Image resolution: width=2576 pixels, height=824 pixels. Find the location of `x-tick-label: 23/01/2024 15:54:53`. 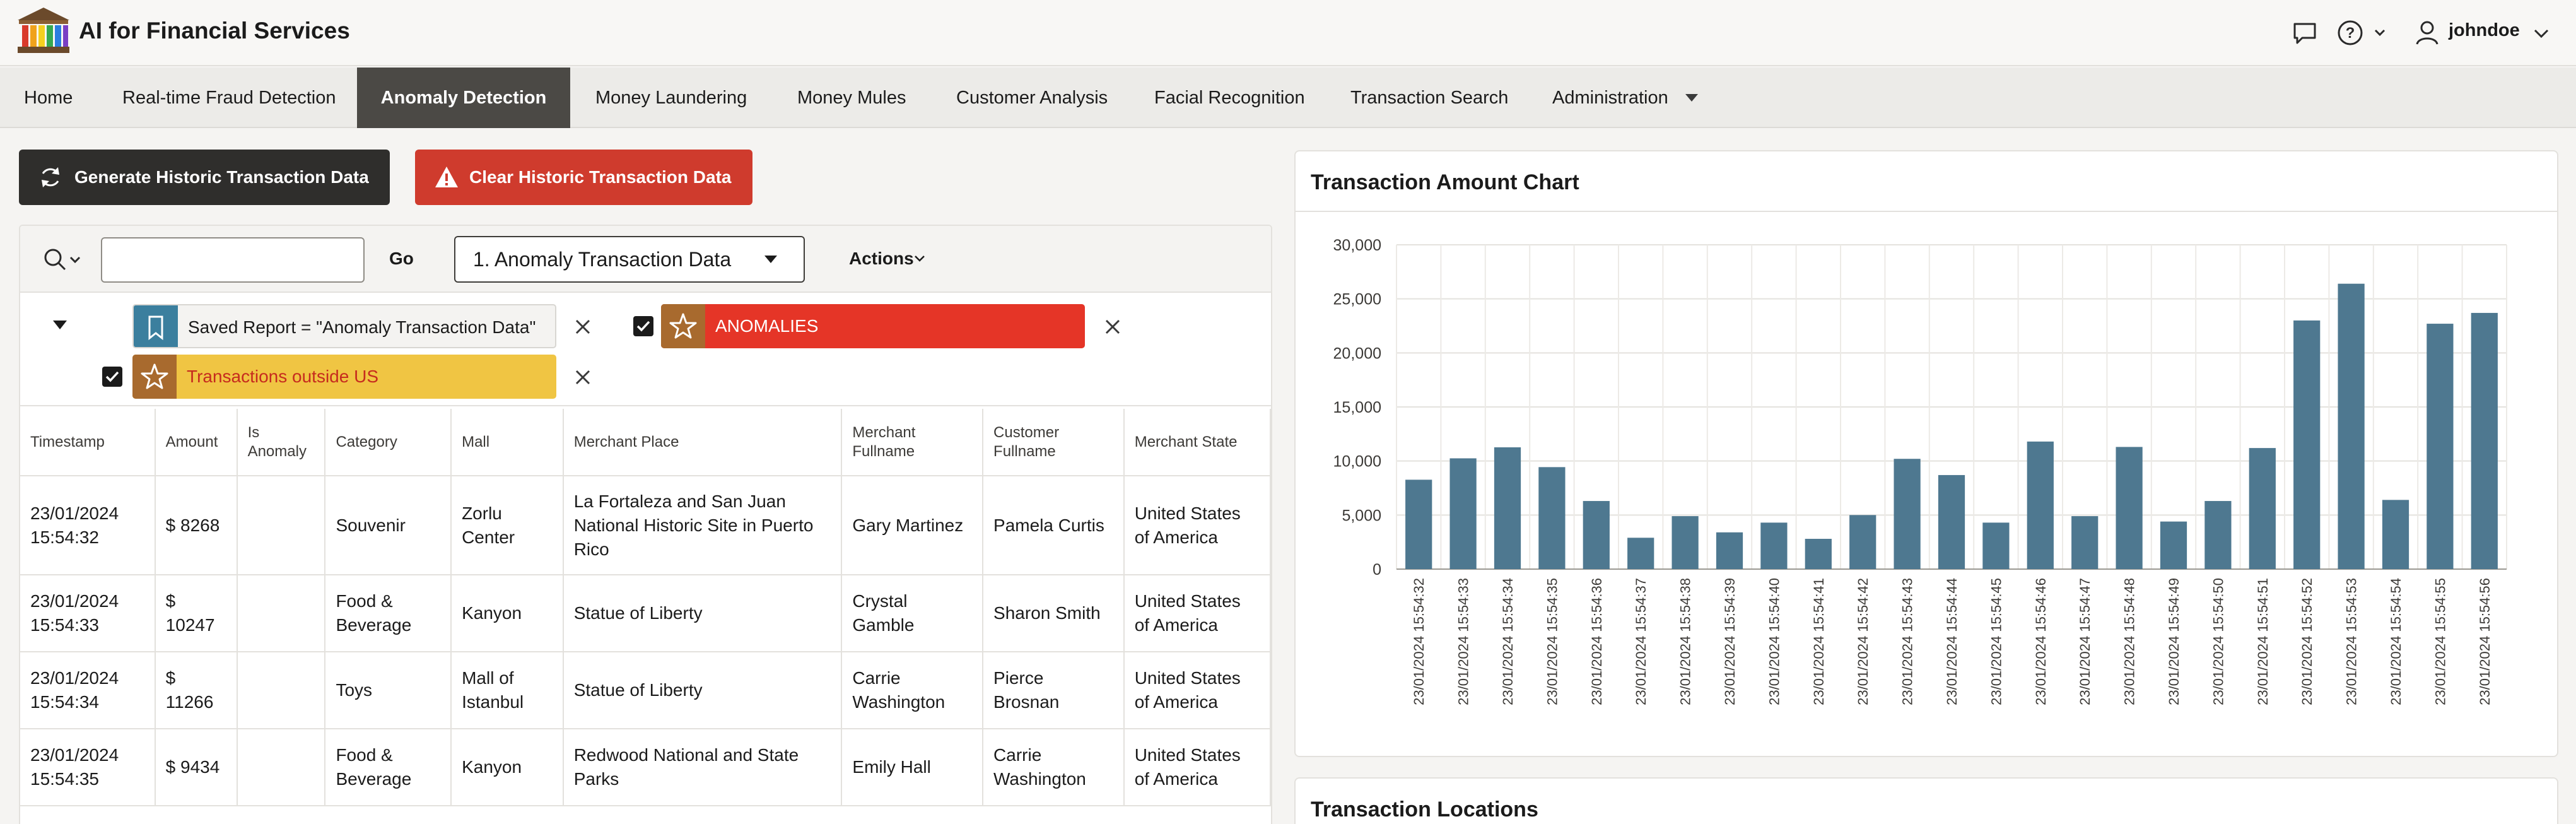

x-tick-label: 23/01/2024 15:54:53 is located at coordinates (2352, 642).